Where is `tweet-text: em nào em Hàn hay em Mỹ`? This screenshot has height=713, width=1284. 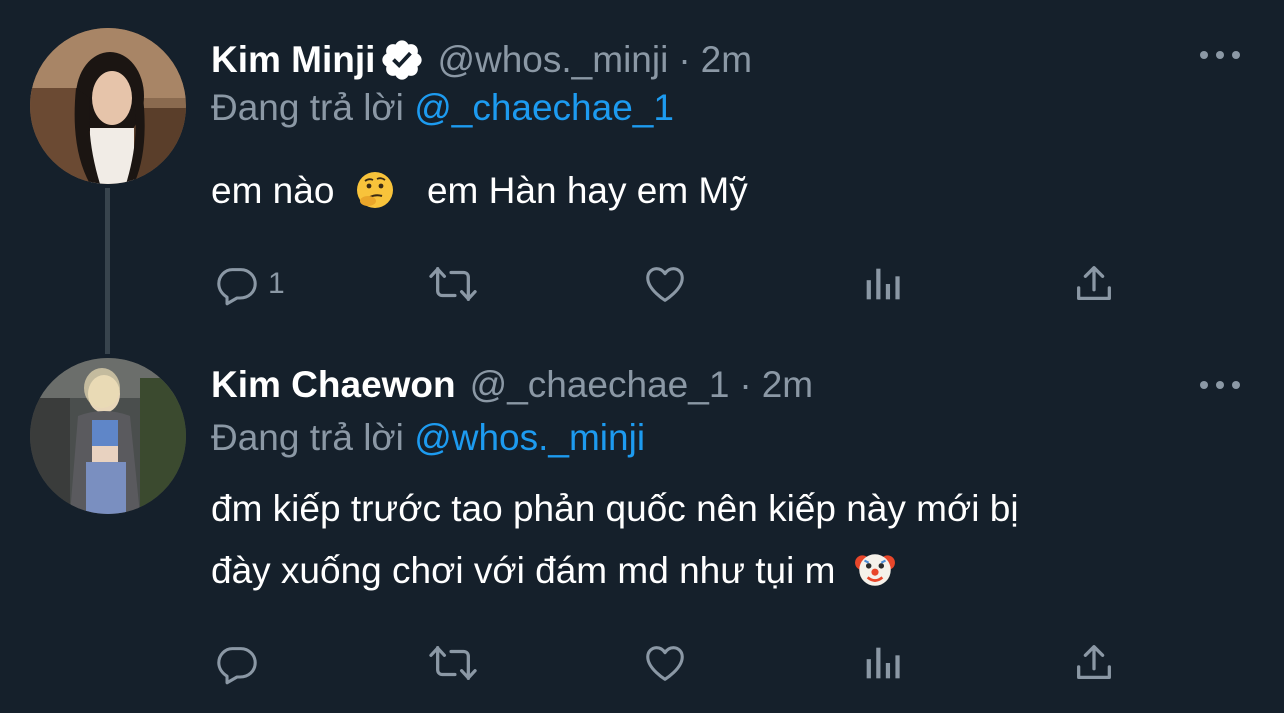
tweet-text: em nào em Hàn hay em Mỹ is located at coordinates (479, 191).